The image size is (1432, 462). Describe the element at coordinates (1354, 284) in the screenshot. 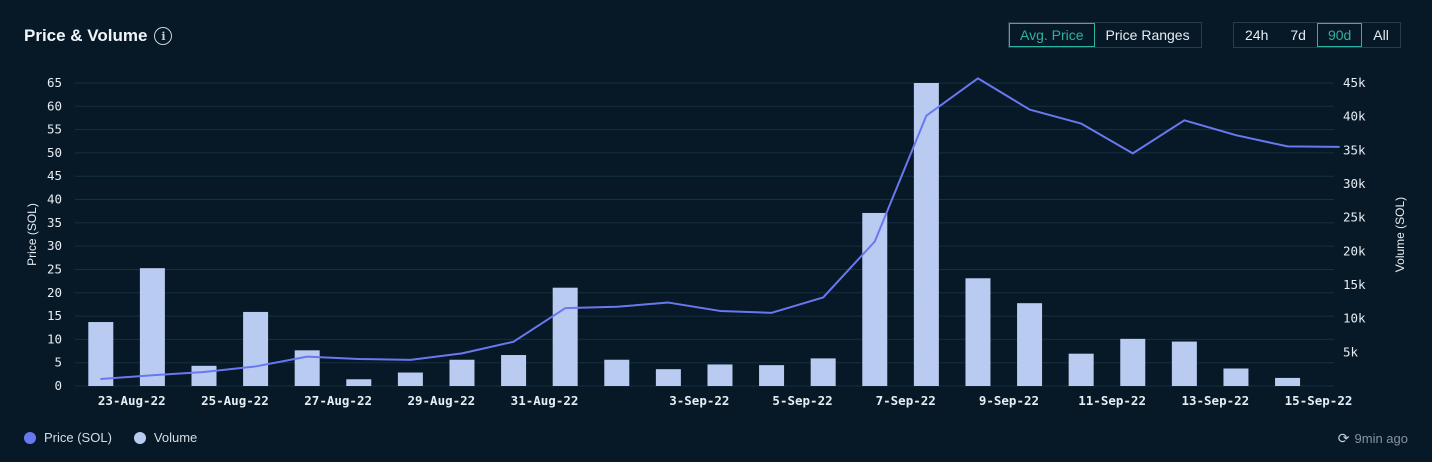

I see `y2-tick-label: 15k` at that location.